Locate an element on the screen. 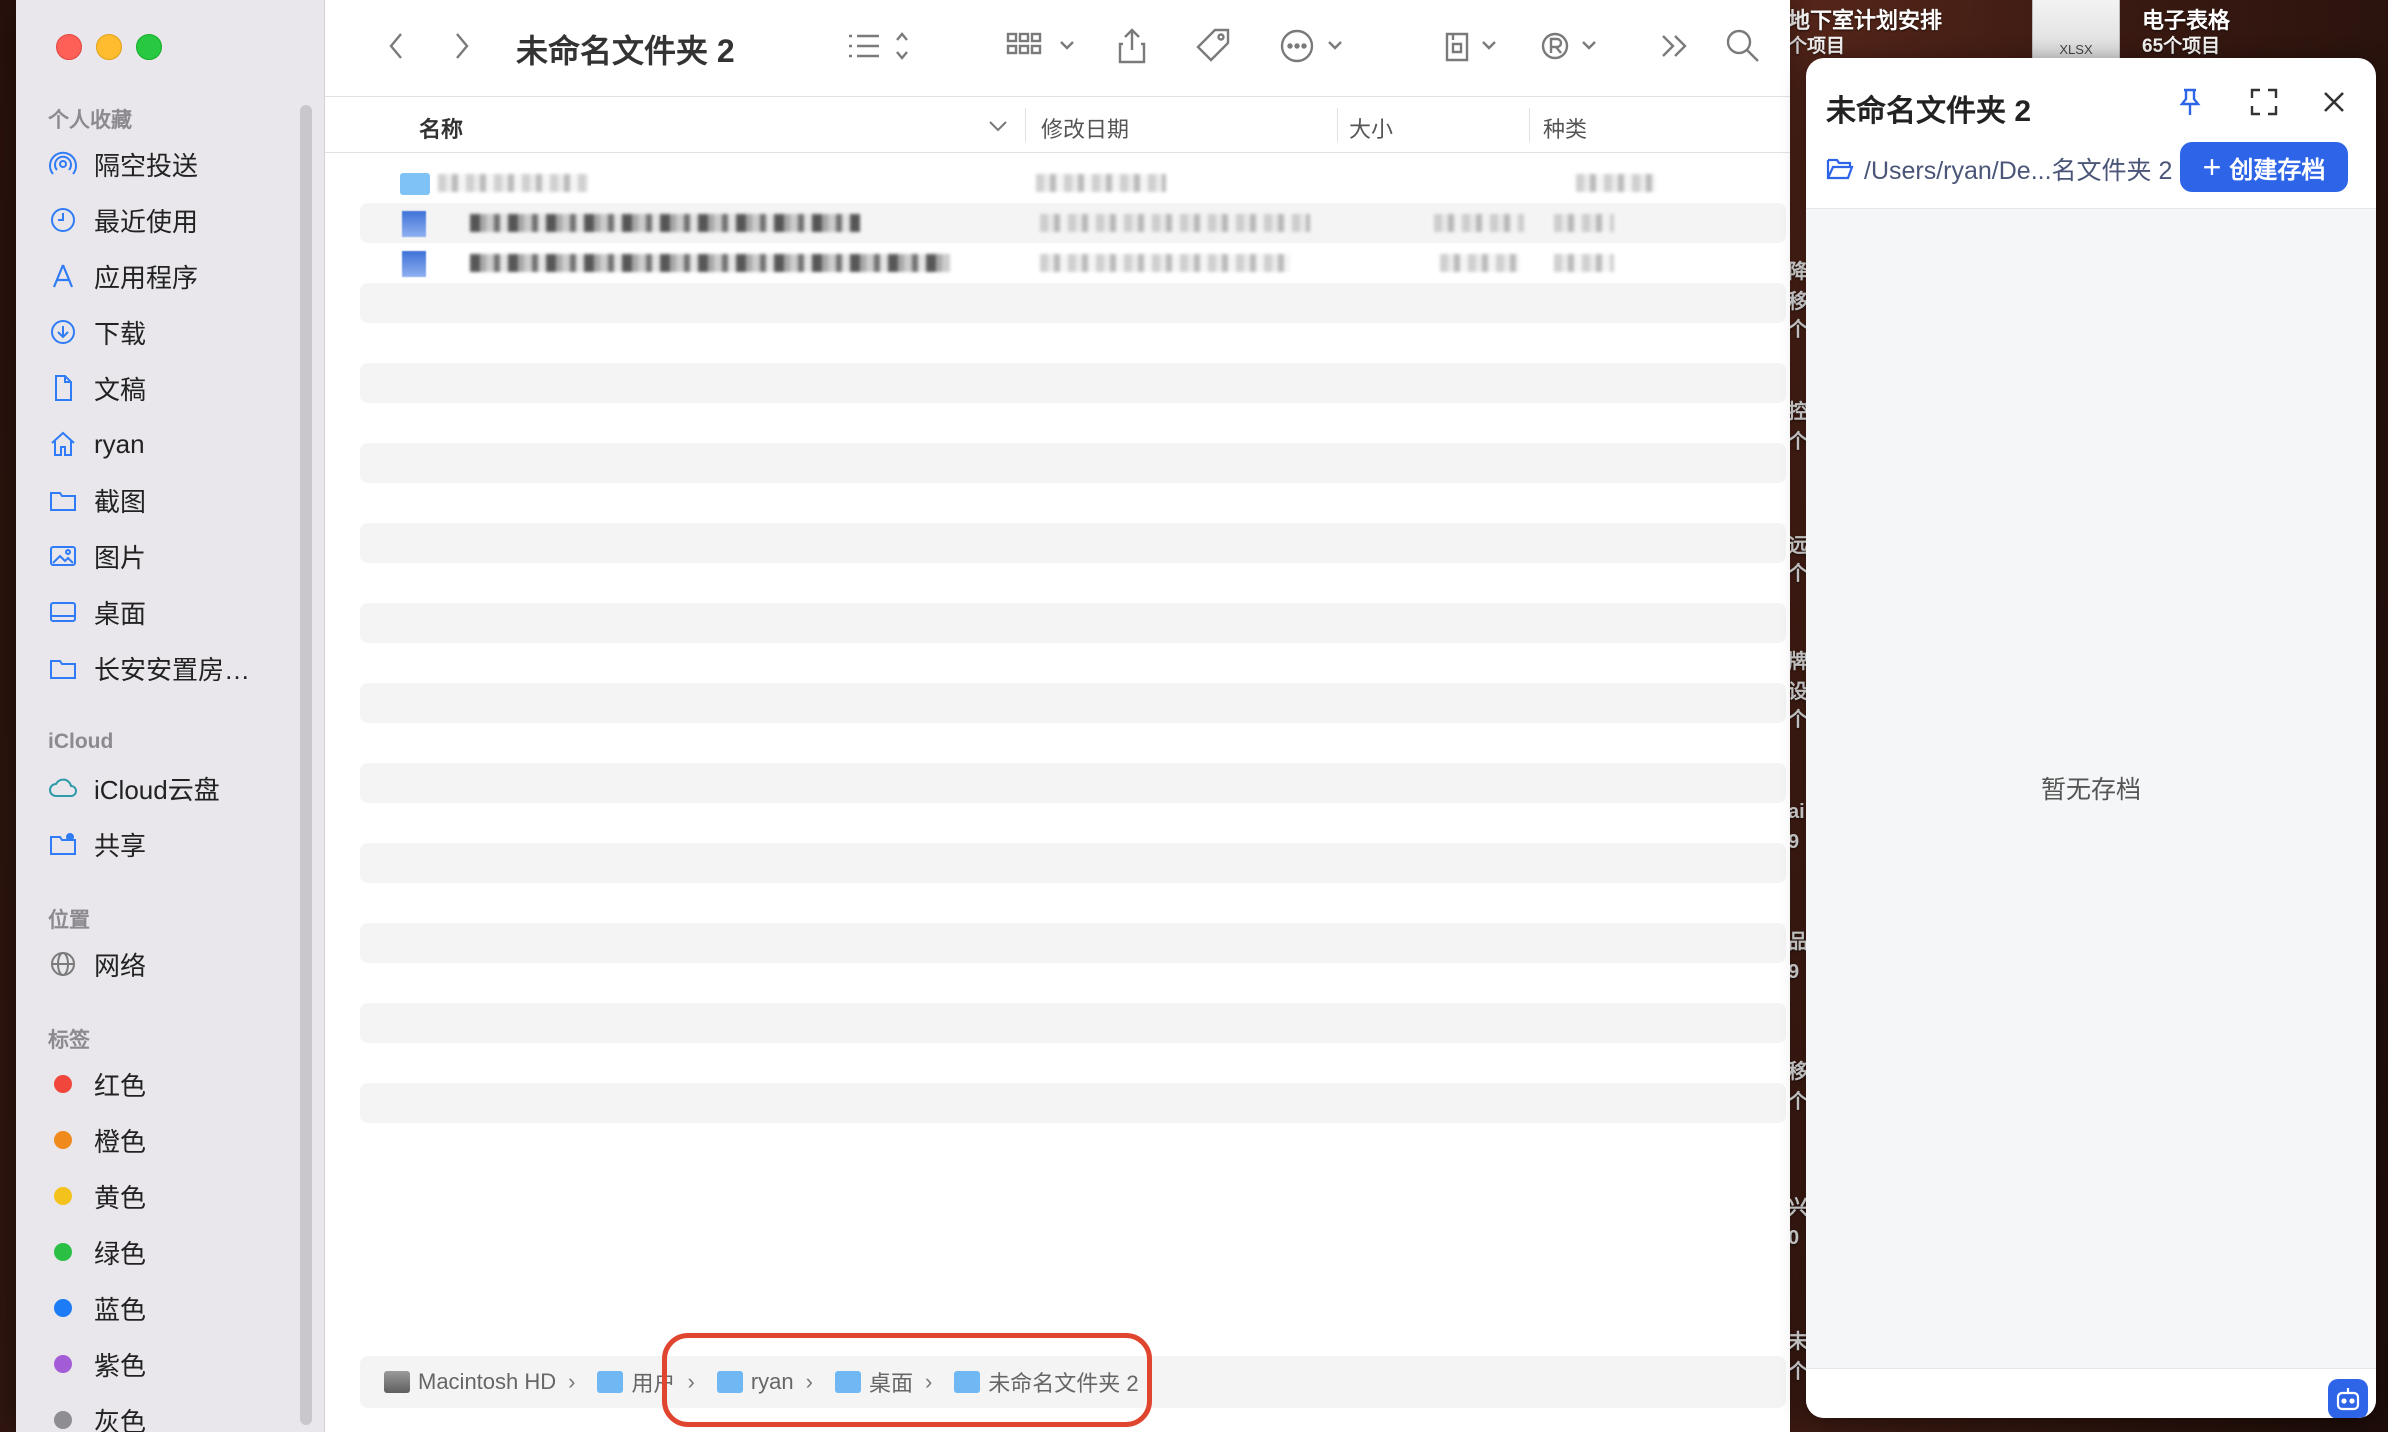 Image resolution: width=2388 pixels, height=1432 pixels. sidebar-item-airdrop: 隔空投送 is located at coordinates (178, 164).